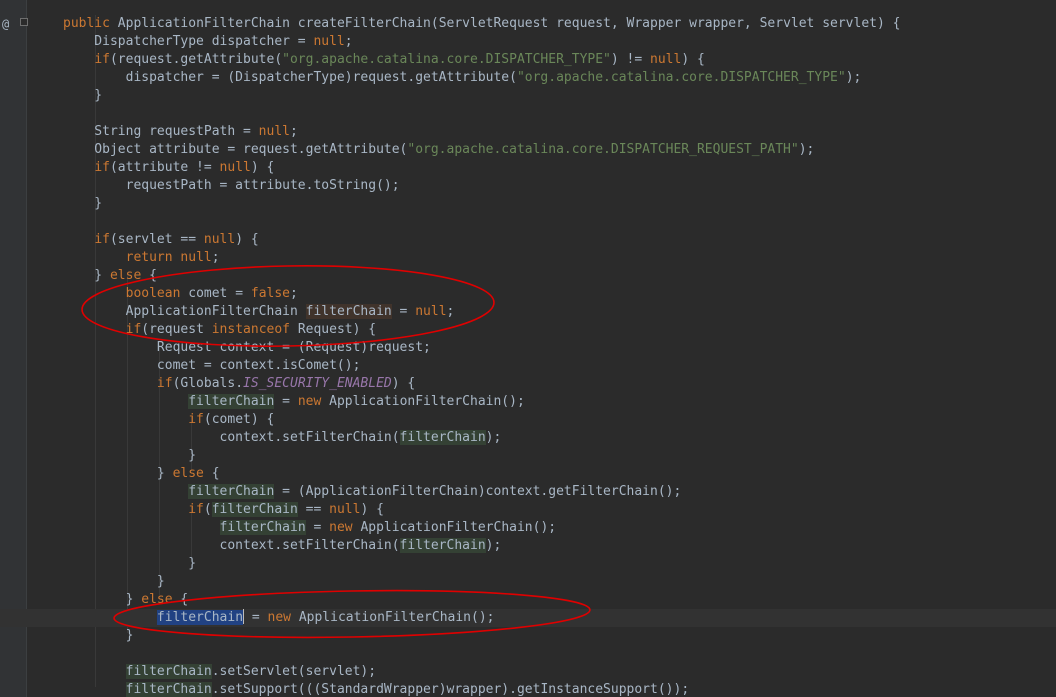 The width and height of the screenshot is (1056, 697). What do you see at coordinates (247, 347) in the screenshot?
I see `code-token: Request context = (Request)request;` at bounding box center [247, 347].